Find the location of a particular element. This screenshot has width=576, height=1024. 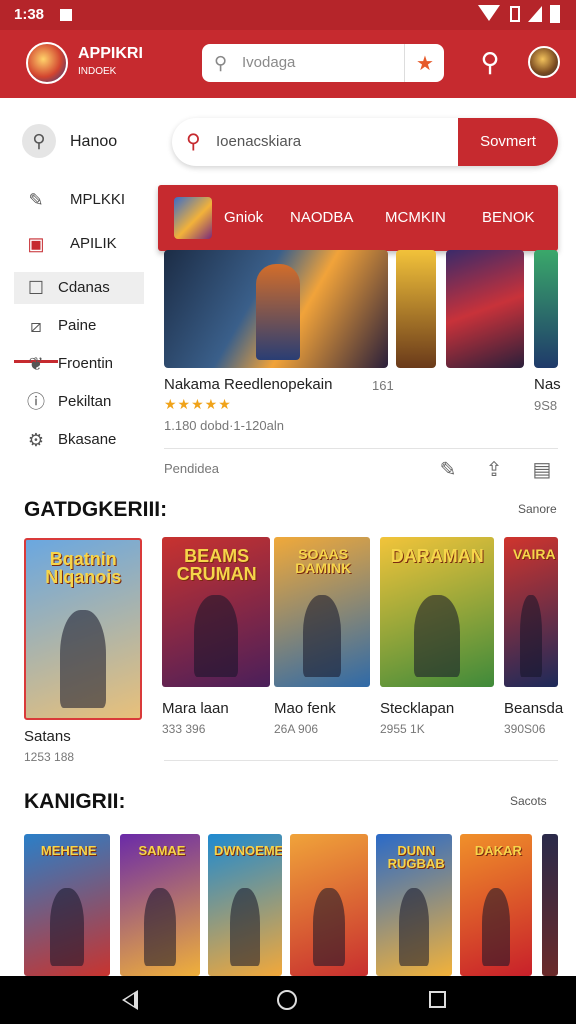

game-card: DARAMAN is located at coordinates (437, 612).